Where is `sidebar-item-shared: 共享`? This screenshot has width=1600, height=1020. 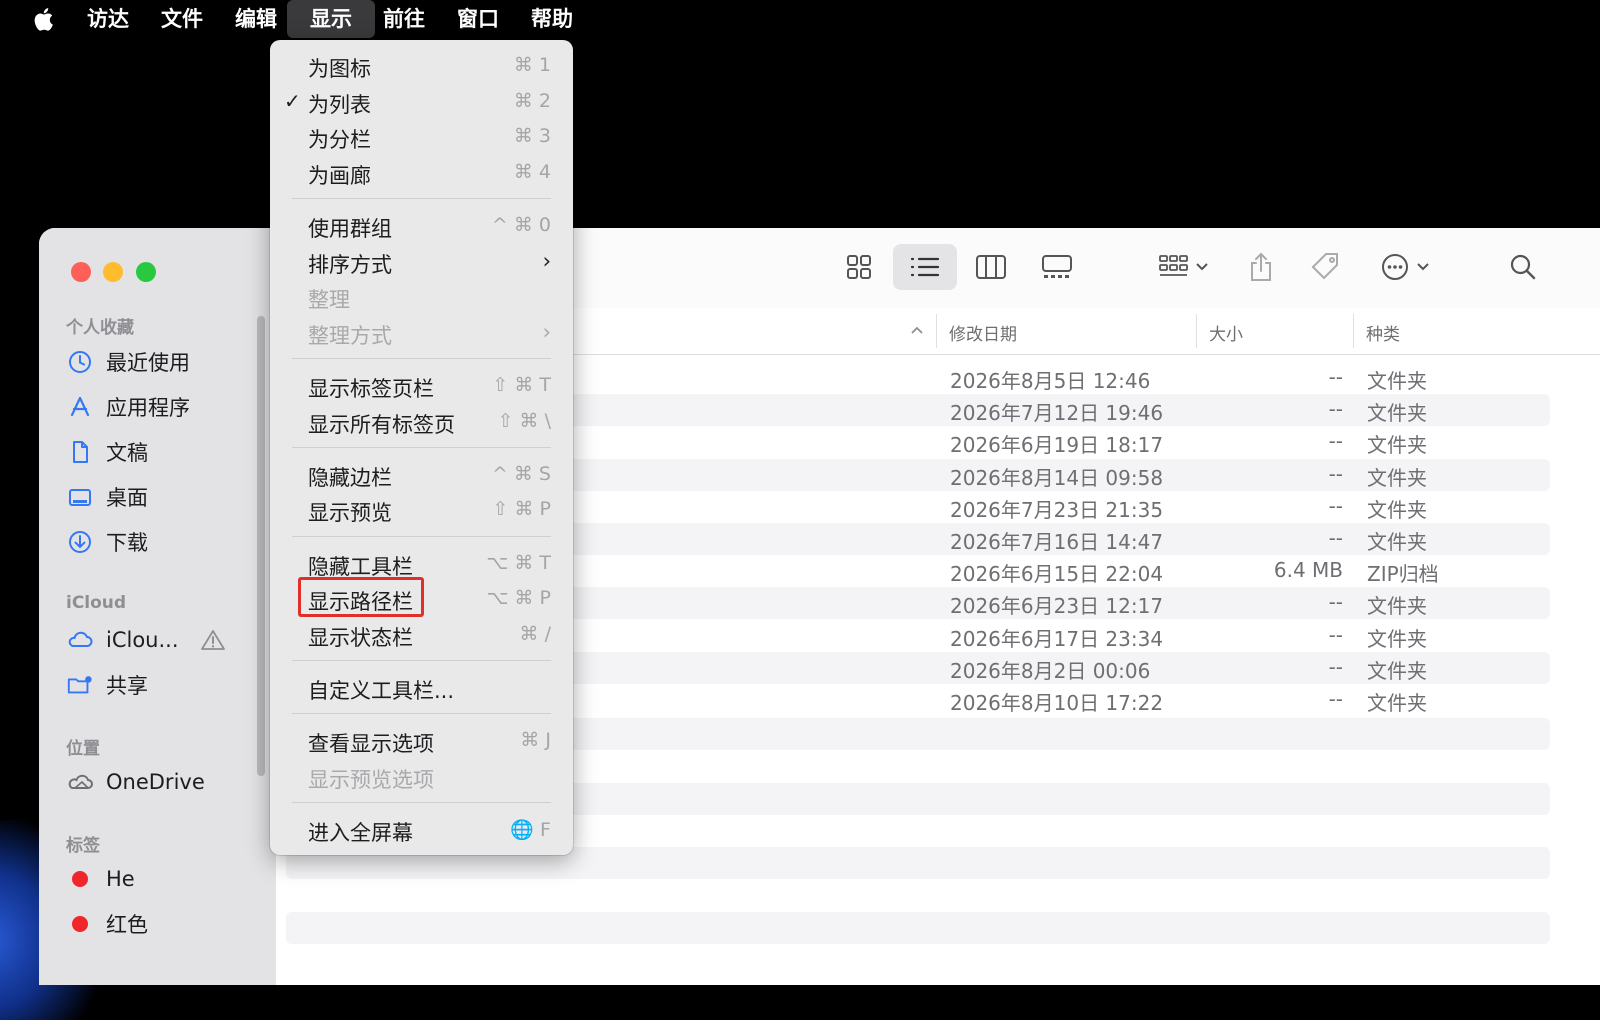 sidebar-item-shared: 共享 is located at coordinates (107, 685).